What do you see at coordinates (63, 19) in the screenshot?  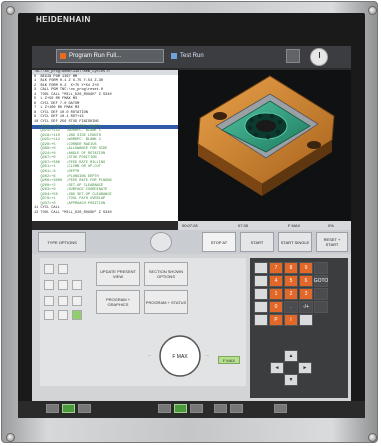 I see `brand-logo: HEIDENHAIN` at bounding box center [63, 19].